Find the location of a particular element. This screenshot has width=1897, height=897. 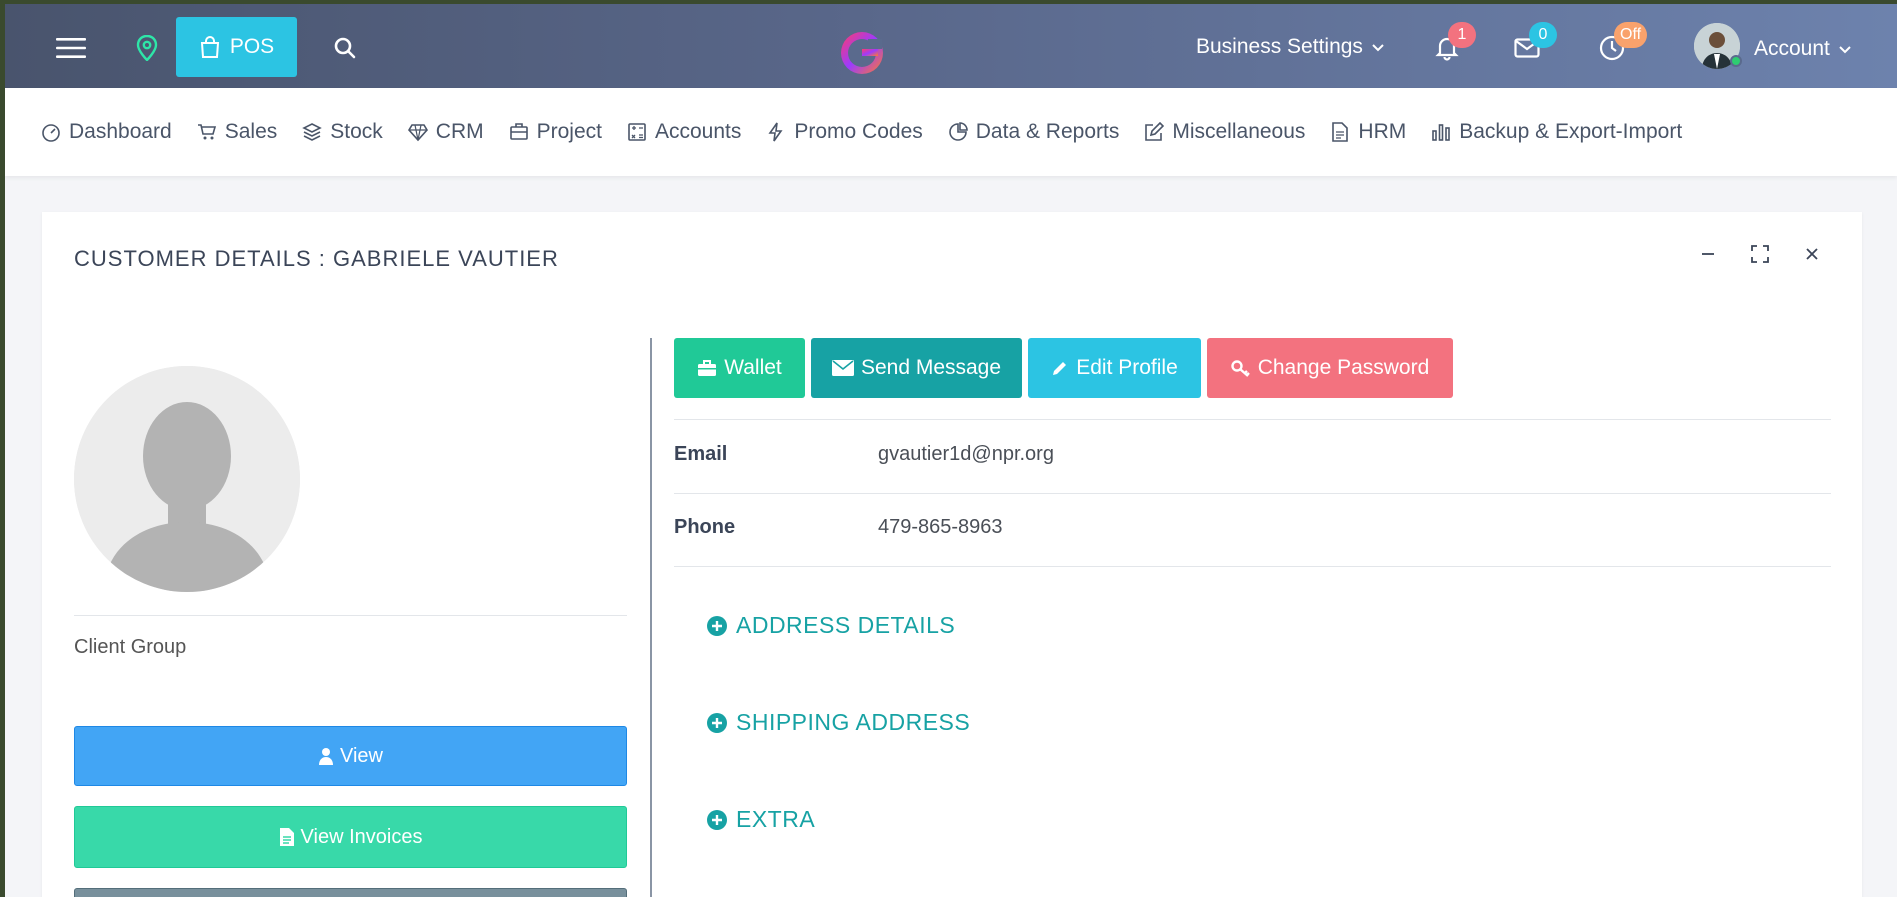

nav-item-label: Accounts is located at coordinates (698, 131).